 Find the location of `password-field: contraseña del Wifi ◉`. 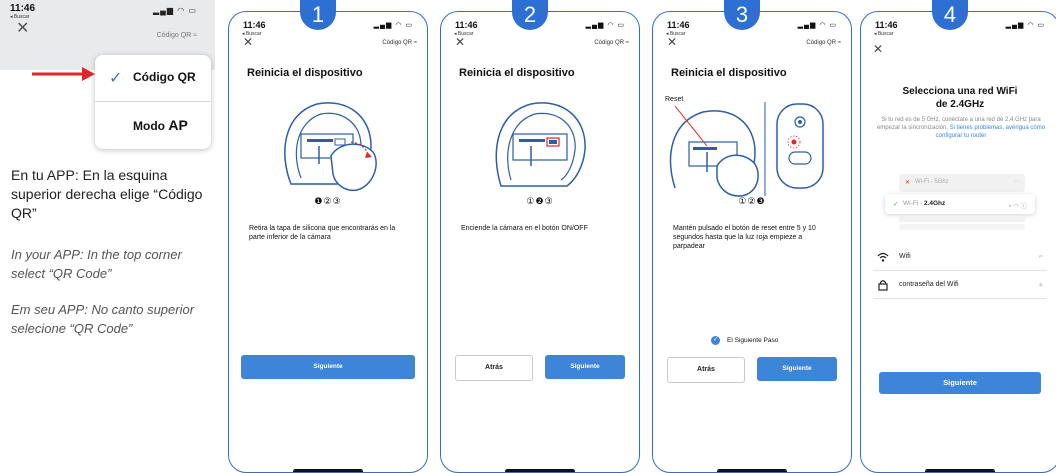

password-field: contraseña del Wifi ◉ is located at coordinates (960, 286).